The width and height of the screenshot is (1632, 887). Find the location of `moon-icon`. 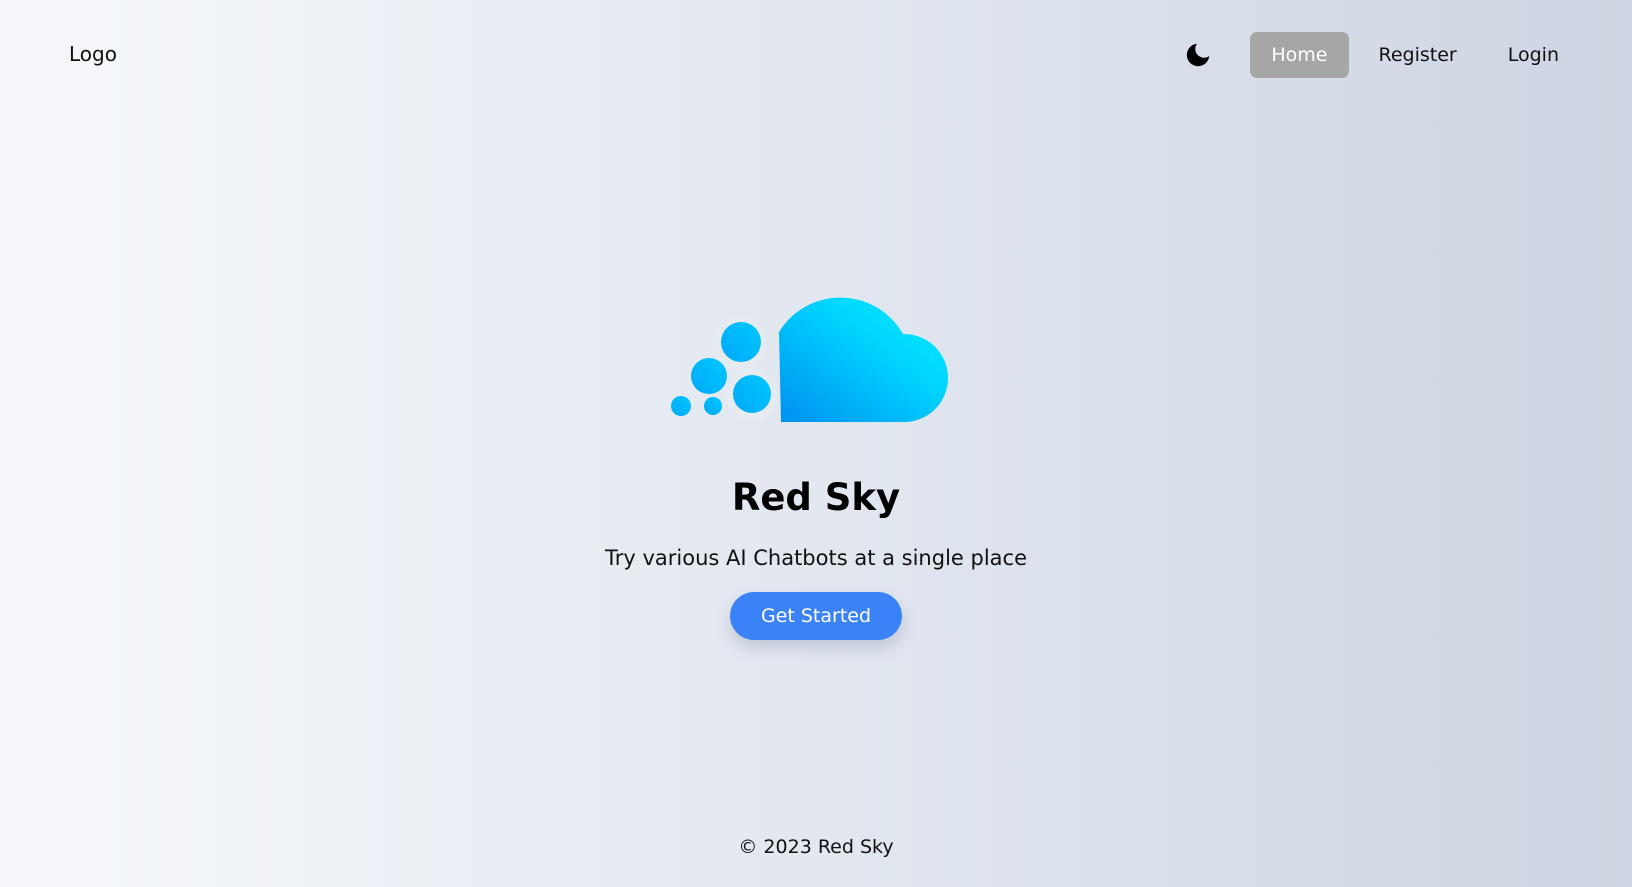

moon-icon is located at coordinates (1198, 55).